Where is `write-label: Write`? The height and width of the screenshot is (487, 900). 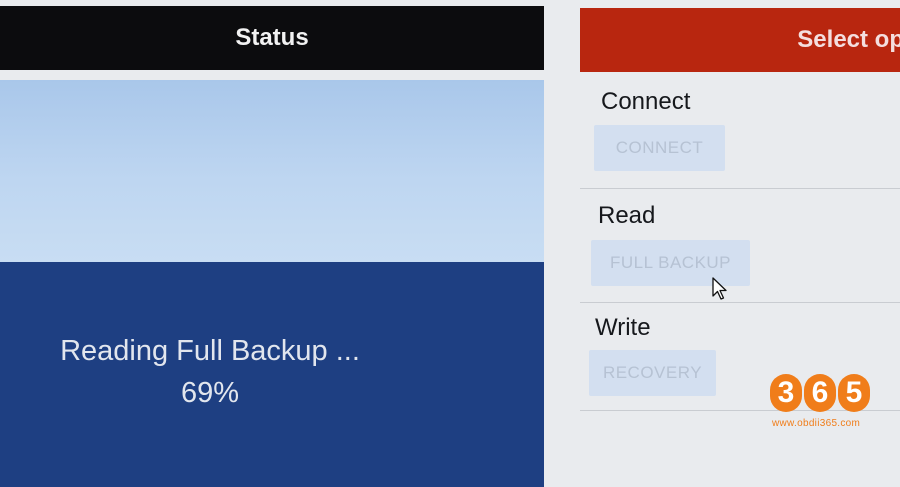 write-label: Write is located at coordinates (623, 327).